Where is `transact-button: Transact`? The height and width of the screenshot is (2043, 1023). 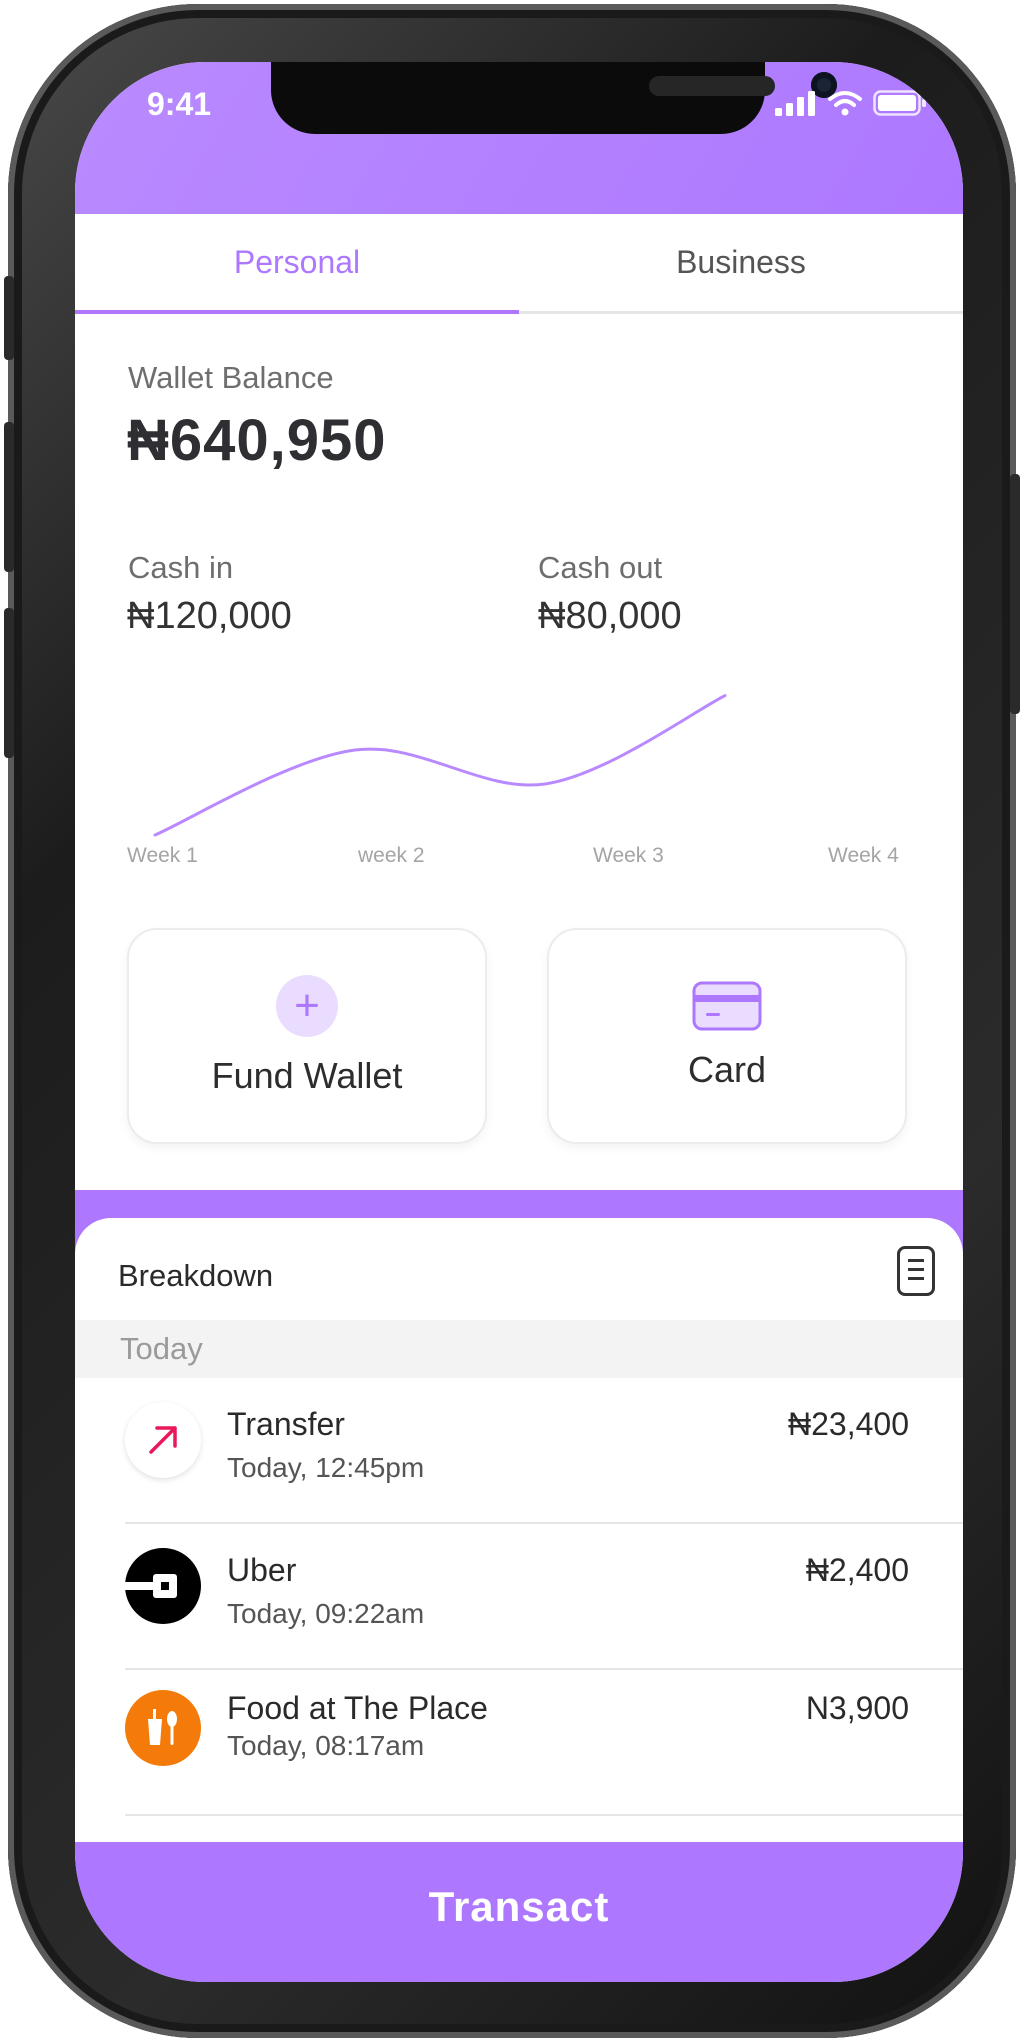 transact-button: Transact is located at coordinates (519, 1912).